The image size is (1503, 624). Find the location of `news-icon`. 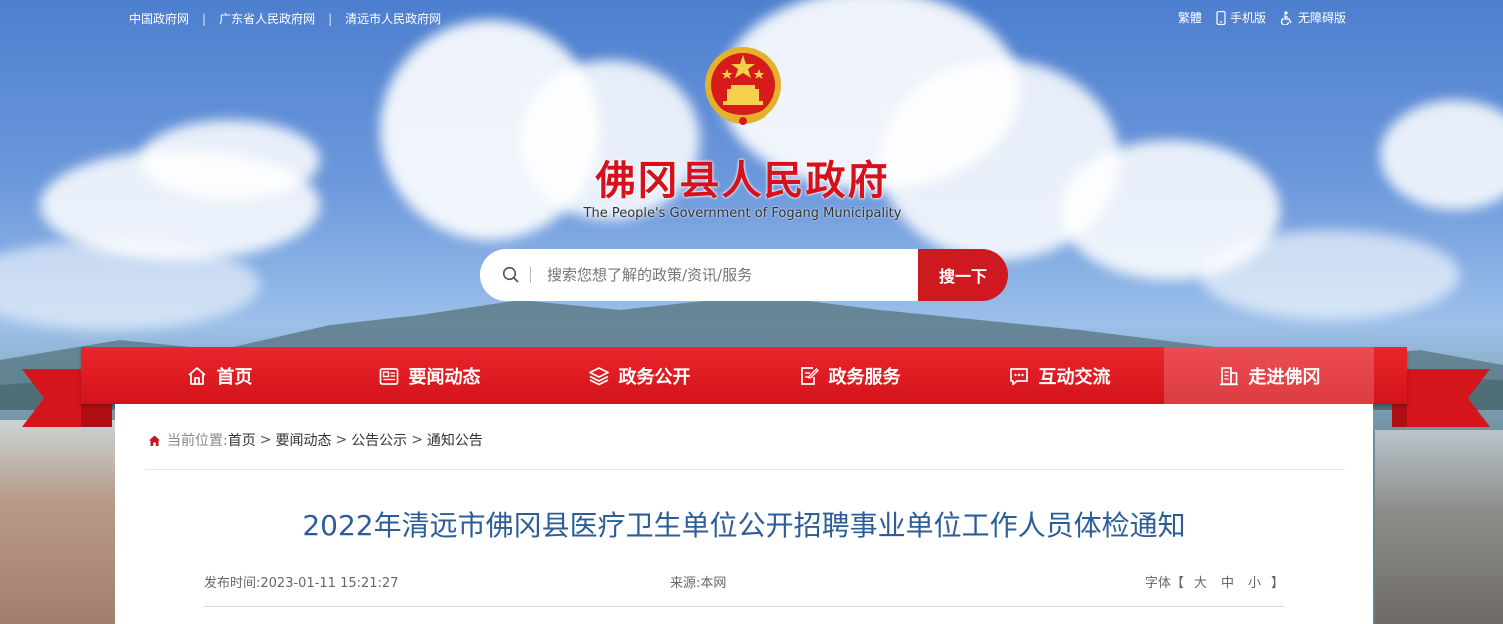

news-icon is located at coordinates (388, 376).